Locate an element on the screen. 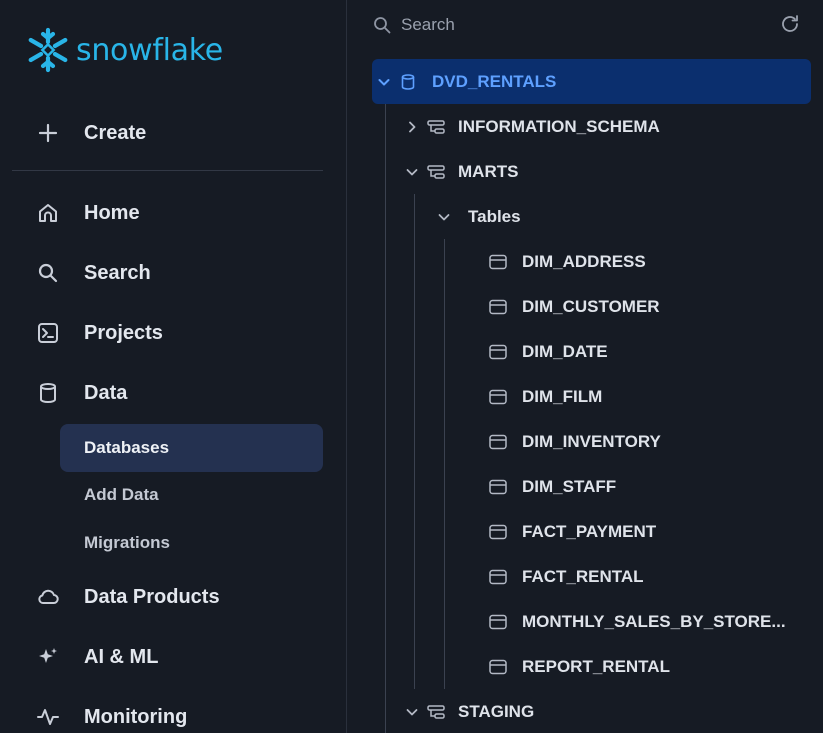 The width and height of the screenshot is (823, 733). schema-name: STAGING is located at coordinates (496, 711).